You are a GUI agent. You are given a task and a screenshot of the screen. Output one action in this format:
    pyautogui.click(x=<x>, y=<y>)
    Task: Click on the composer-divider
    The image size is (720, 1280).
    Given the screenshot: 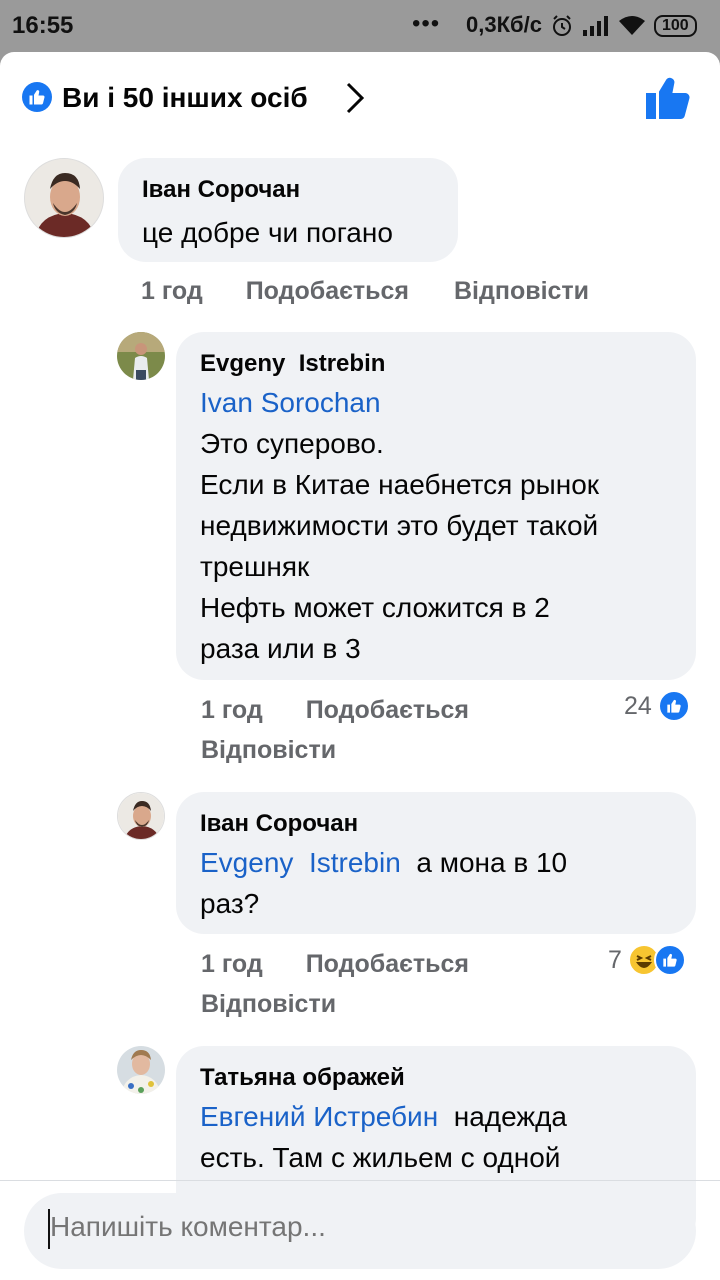 What is the action you would take?
    pyautogui.click(x=360, y=1180)
    